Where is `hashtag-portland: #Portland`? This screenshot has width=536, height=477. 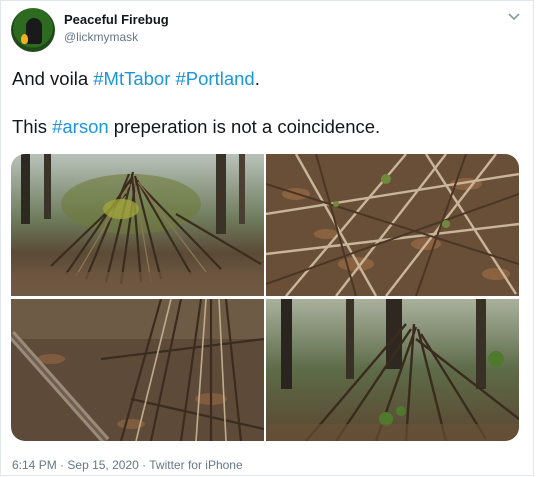 hashtag-portland: #Portland is located at coordinates (215, 78).